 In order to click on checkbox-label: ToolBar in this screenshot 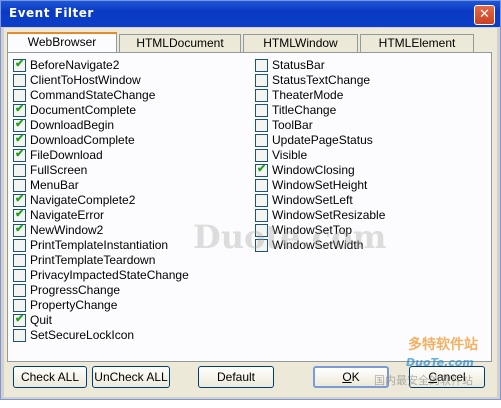, I will do `click(292, 125)`.